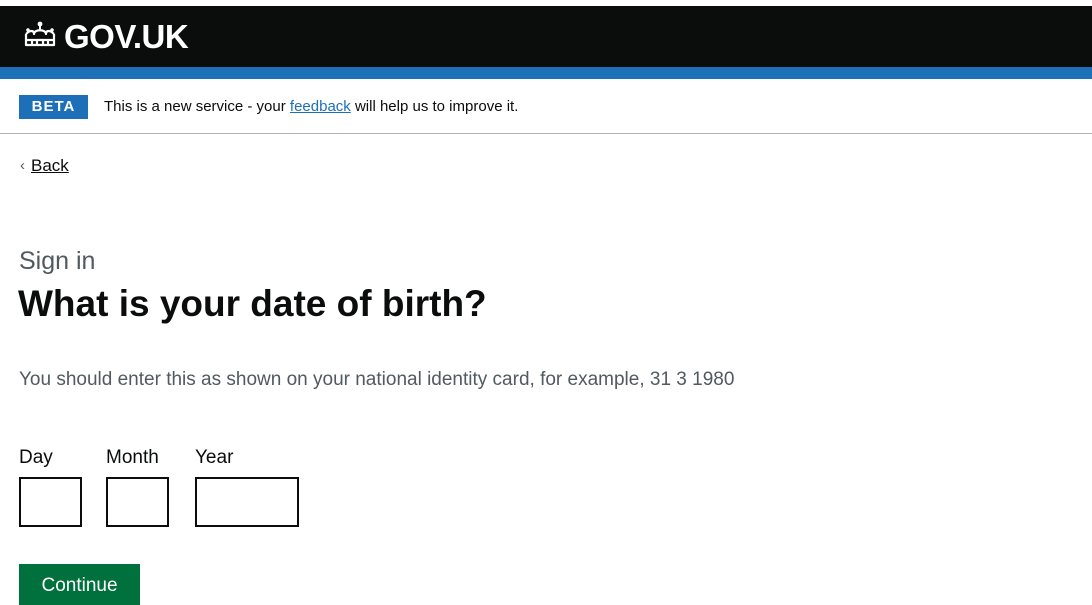 Image resolution: width=1092 pixels, height=605 pixels. Describe the element at coordinates (36, 457) in the screenshot. I see `day-label: Day` at that location.